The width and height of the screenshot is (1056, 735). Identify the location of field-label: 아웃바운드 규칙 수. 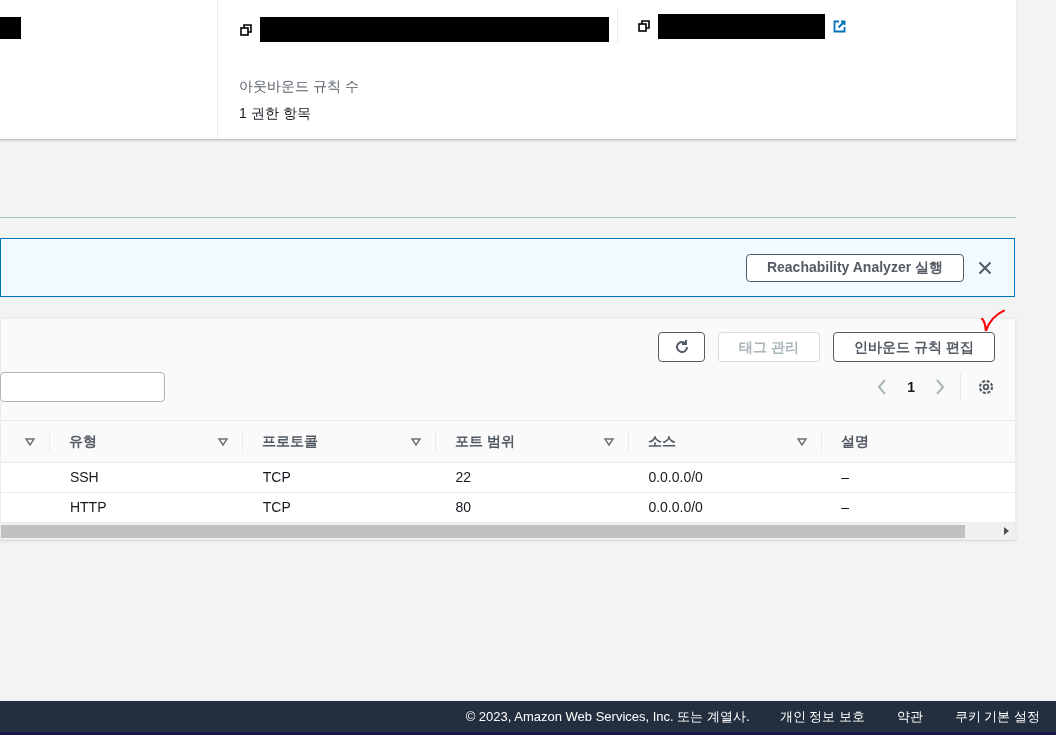
(299, 86).